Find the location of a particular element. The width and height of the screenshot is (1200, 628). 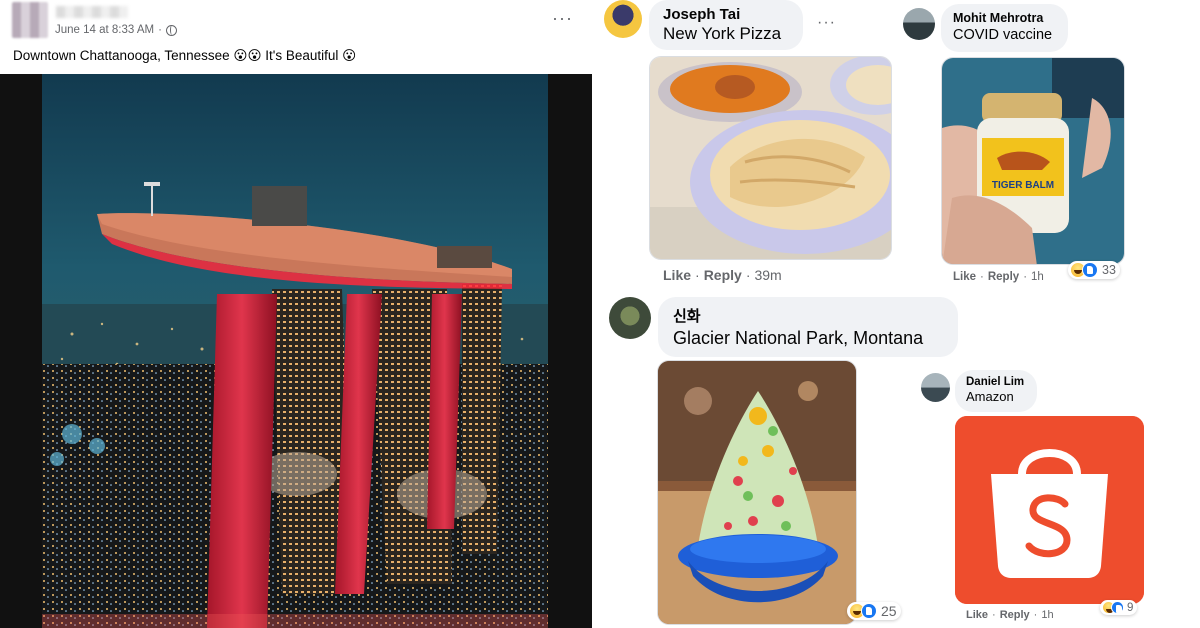

roti-curry-illustration is located at coordinates (770, 158).